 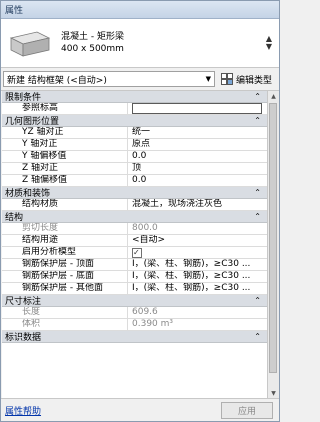 What do you see at coordinates (92, 49) in the screenshot?
I see `type-name: 400 x 500mm` at bounding box center [92, 49].